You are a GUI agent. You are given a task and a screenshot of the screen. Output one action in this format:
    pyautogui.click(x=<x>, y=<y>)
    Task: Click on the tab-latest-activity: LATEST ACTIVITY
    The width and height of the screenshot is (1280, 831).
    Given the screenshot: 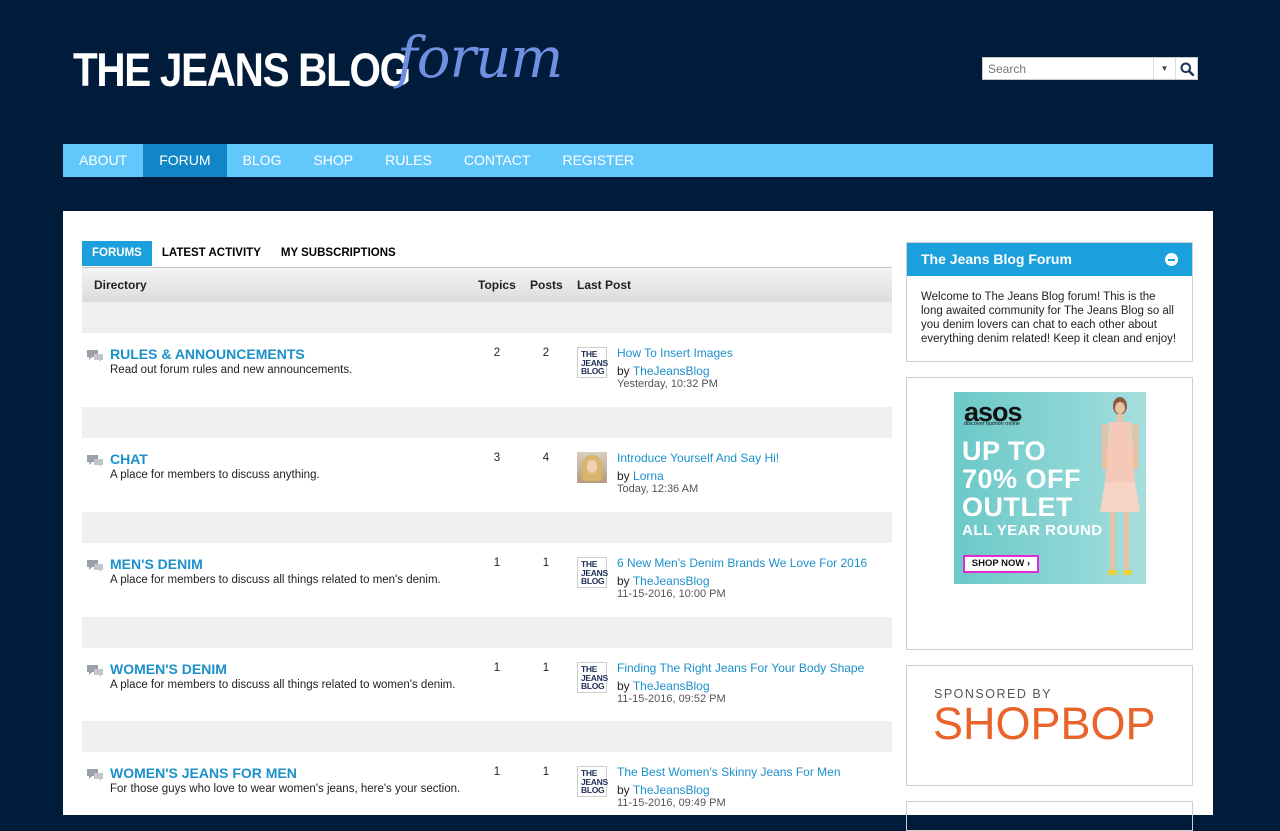 What is the action you would take?
    pyautogui.click(x=211, y=253)
    